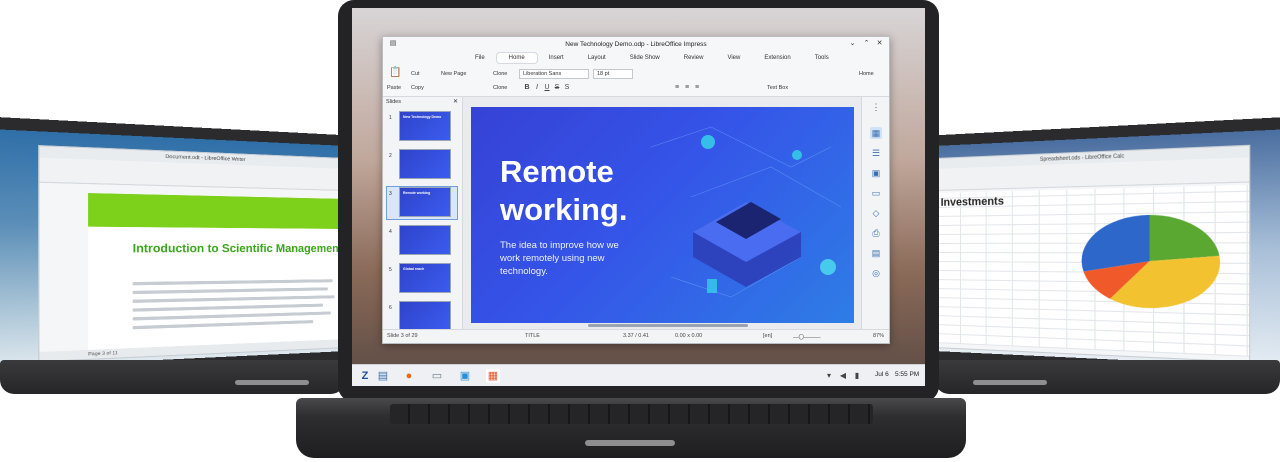 This screenshot has height=462, width=1280. Describe the element at coordinates (532, 336) in the screenshot. I see `layout-name: TITLE` at that location.